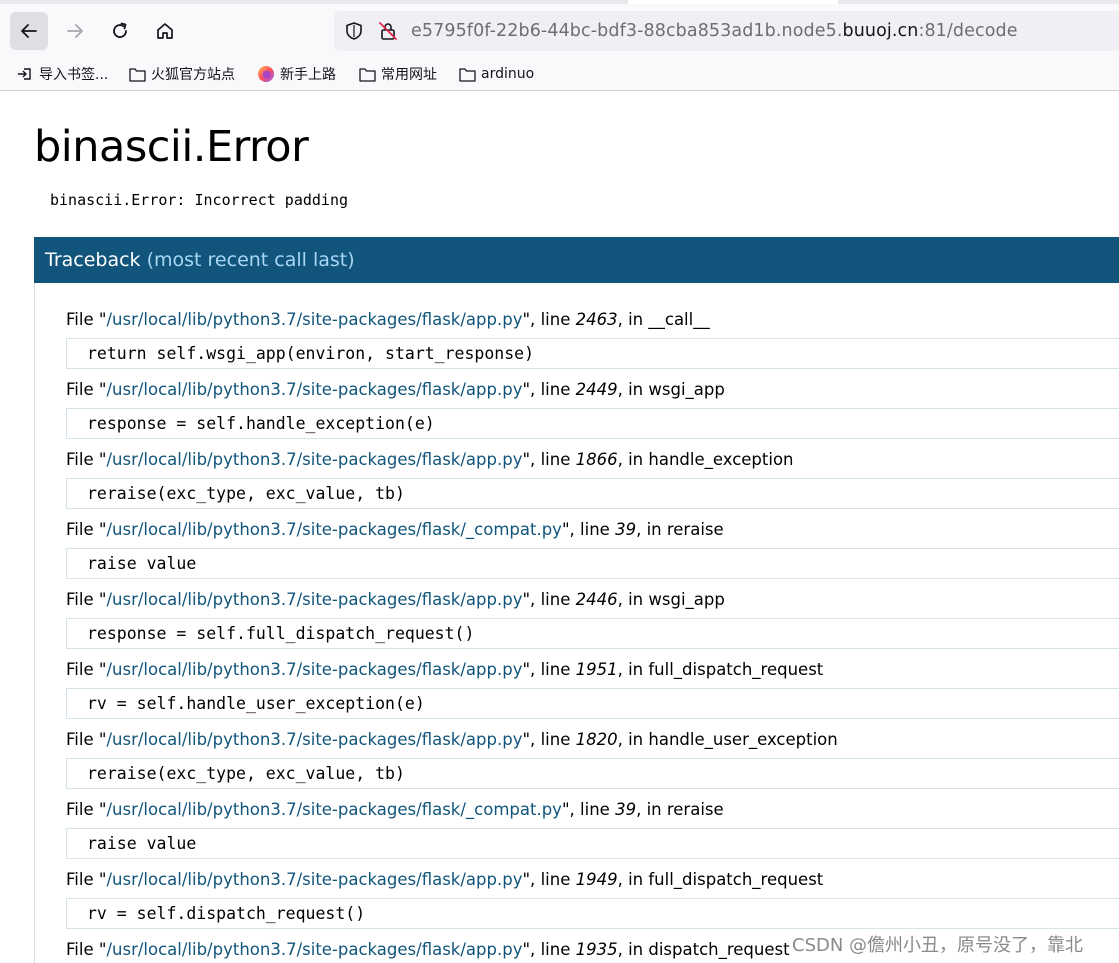 This screenshot has height=963, width=1119. I want to click on bookmark-label: 常用网址, so click(409, 75).